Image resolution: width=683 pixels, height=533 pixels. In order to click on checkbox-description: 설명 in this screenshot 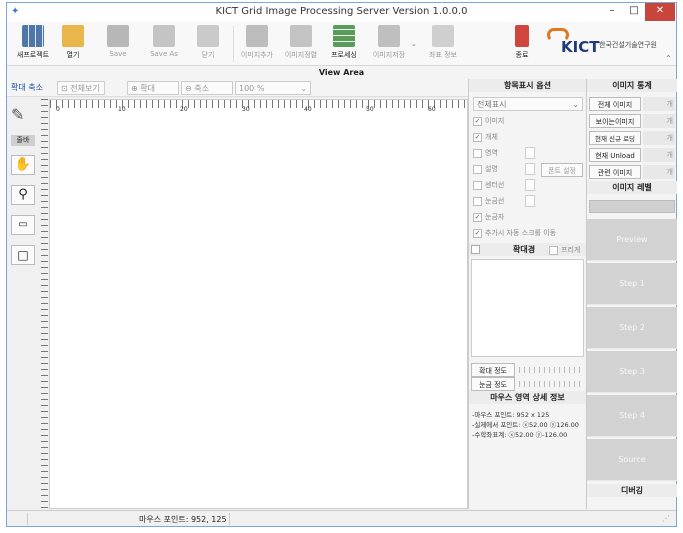, I will do `click(485, 169)`.